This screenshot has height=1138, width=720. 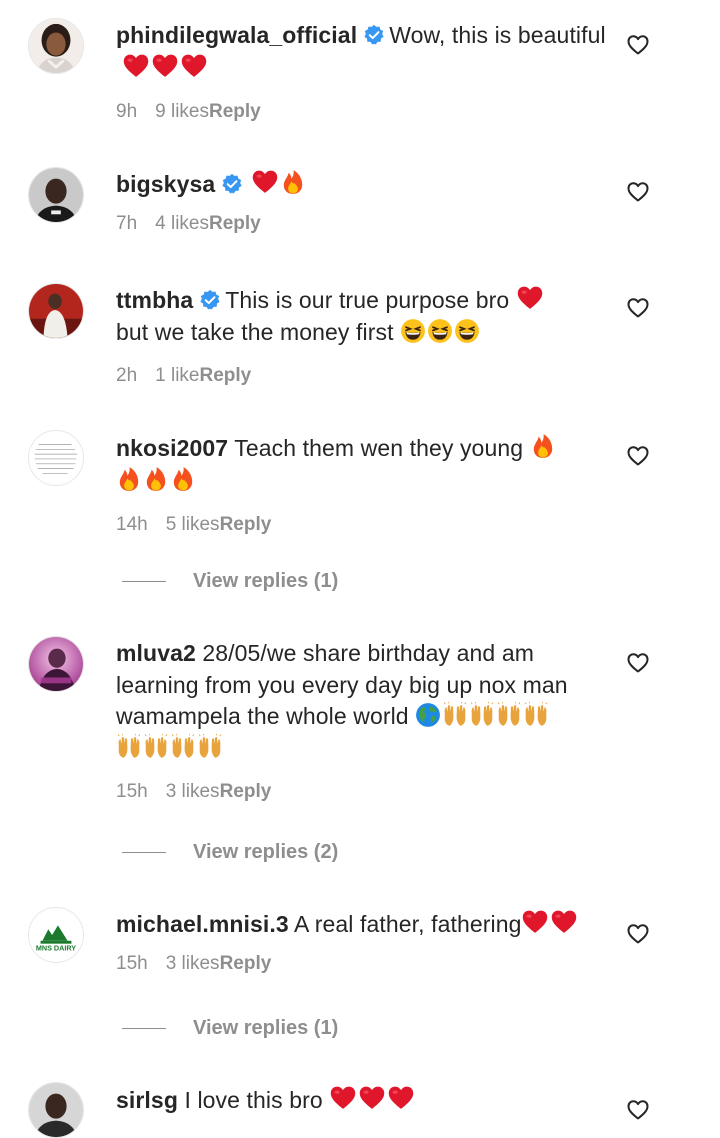 I want to click on comment-body: I love this bro, so click(x=253, y=1100).